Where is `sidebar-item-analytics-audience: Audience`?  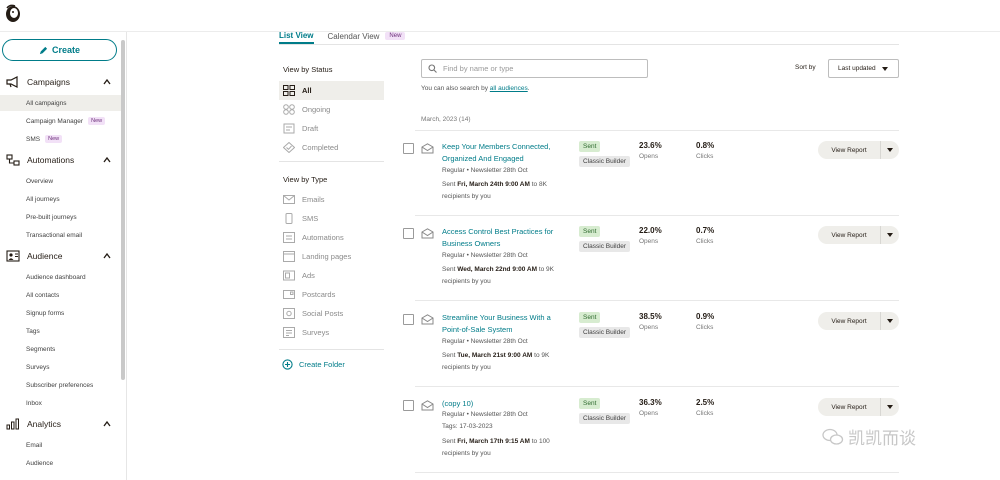 sidebar-item-analytics-audience: Audience is located at coordinates (60, 463).